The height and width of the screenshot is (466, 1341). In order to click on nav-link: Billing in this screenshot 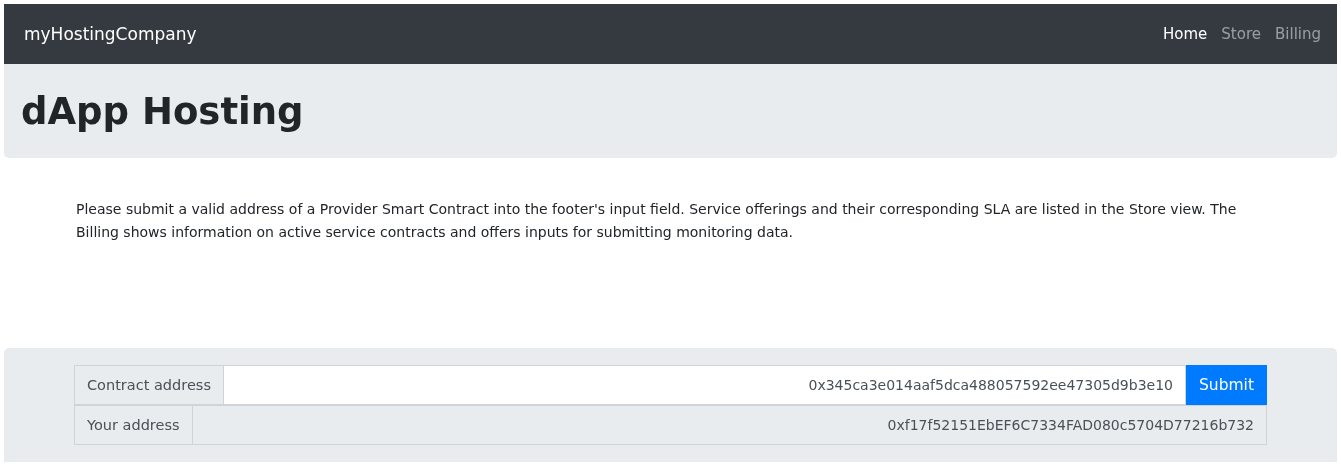, I will do `click(1298, 34)`.